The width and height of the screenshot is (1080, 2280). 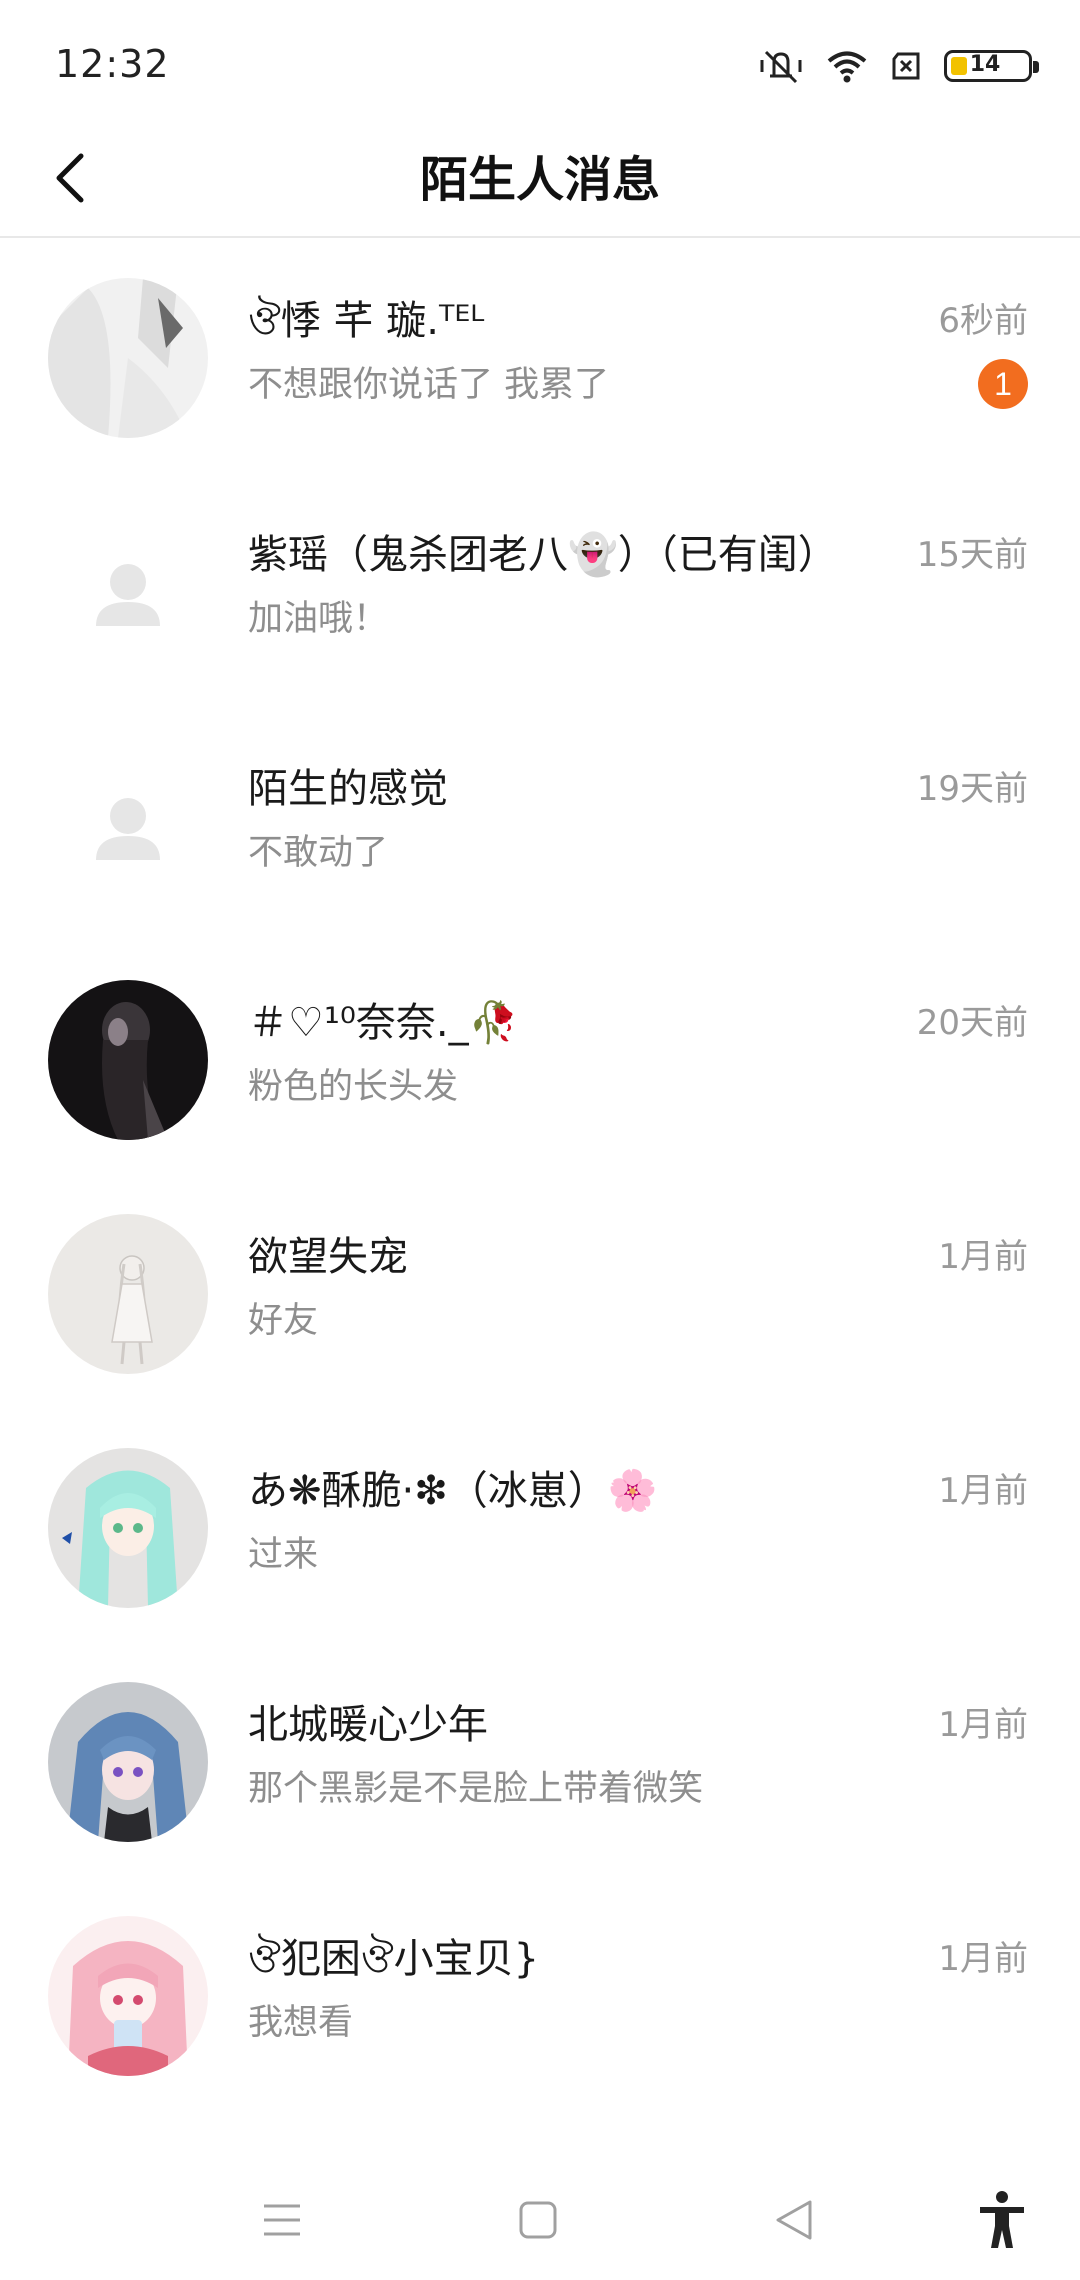 What do you see at coordinates (540, 1525) in the screenshot?
I see `conversation-row: あ❋酥脆·❇（冰崽）🌸 过来 1月前` at bounding box center [540, 1525].